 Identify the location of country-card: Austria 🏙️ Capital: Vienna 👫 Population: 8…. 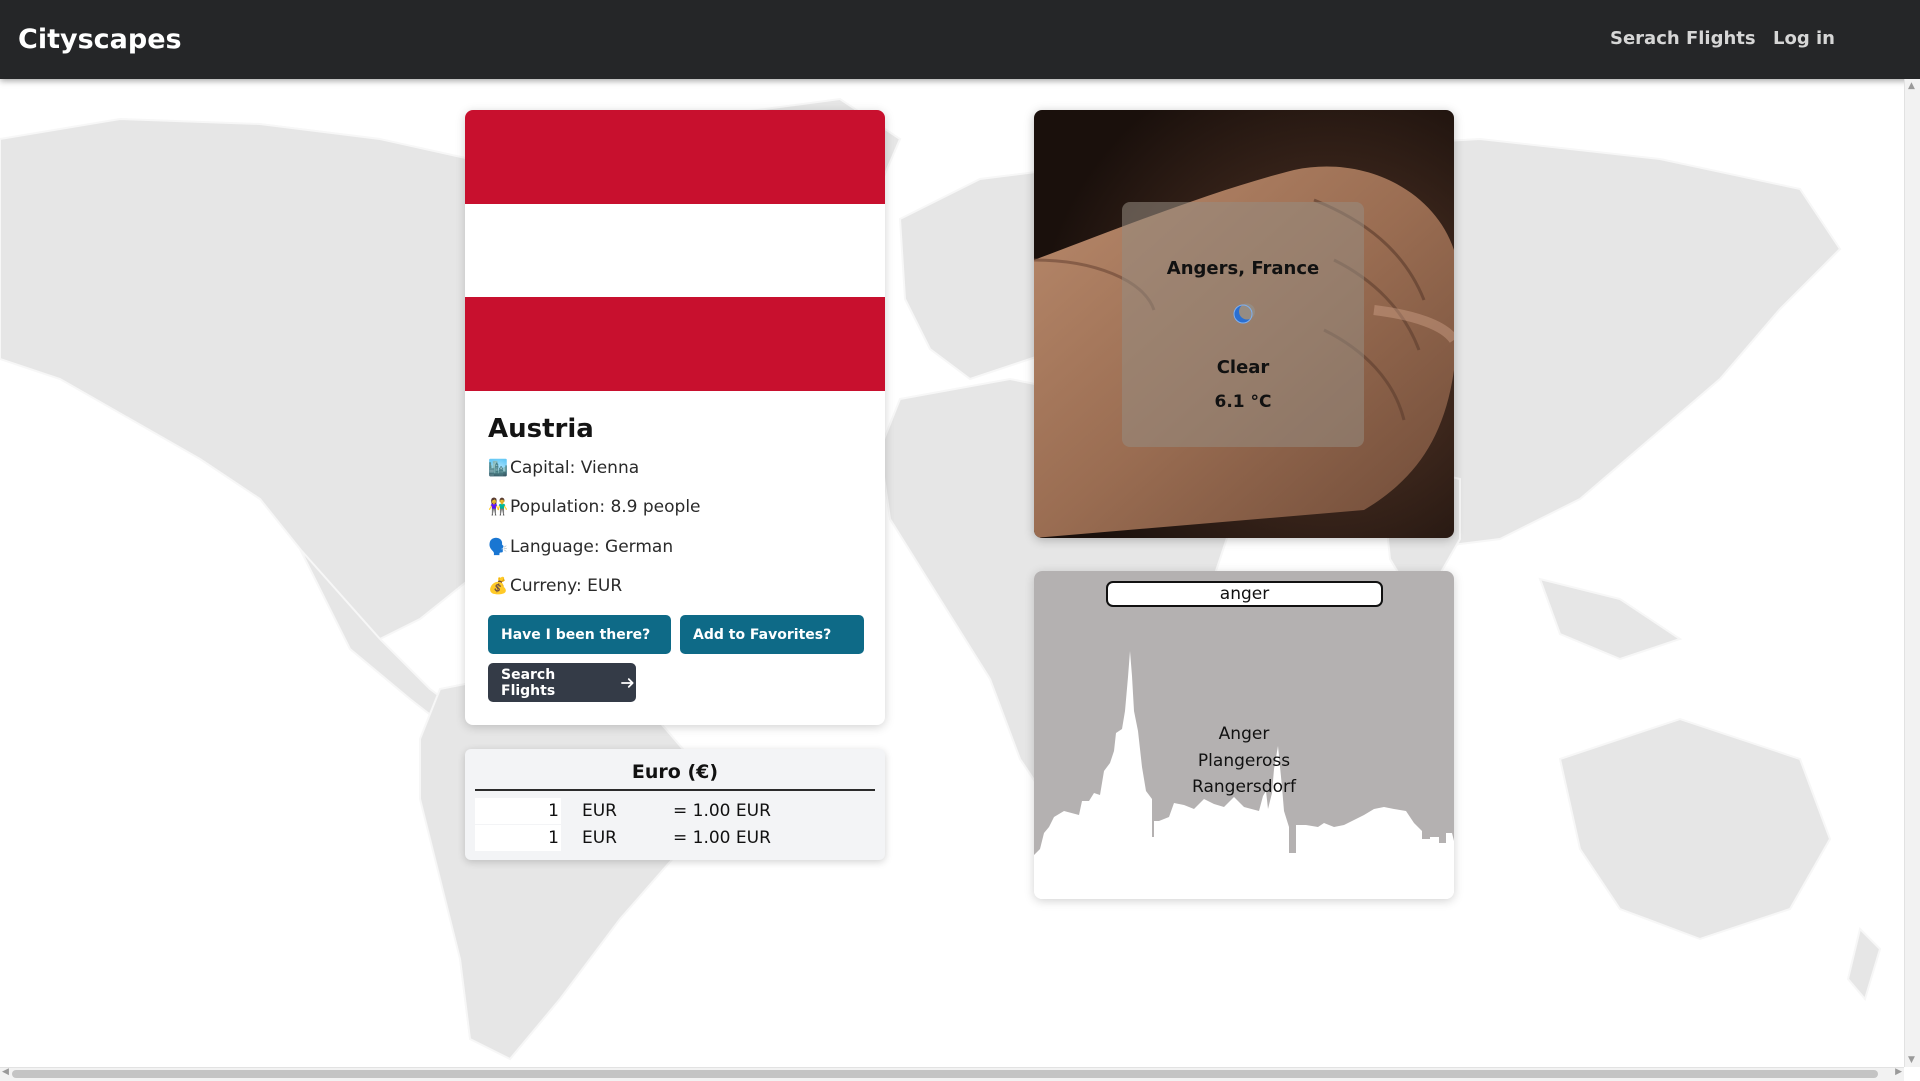
(675, 417).